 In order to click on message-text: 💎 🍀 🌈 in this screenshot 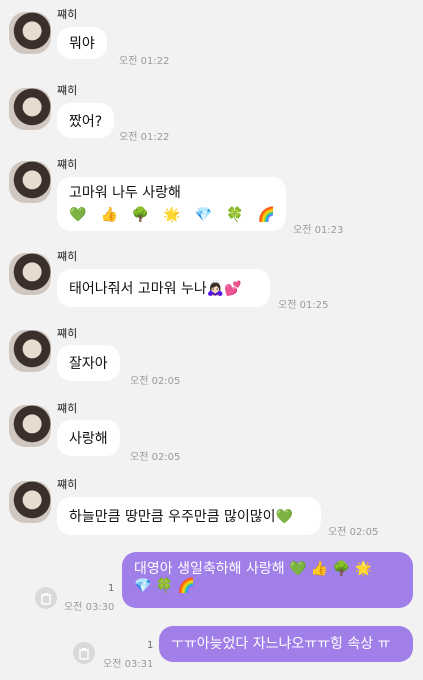, I will do `click(165, 586)`.